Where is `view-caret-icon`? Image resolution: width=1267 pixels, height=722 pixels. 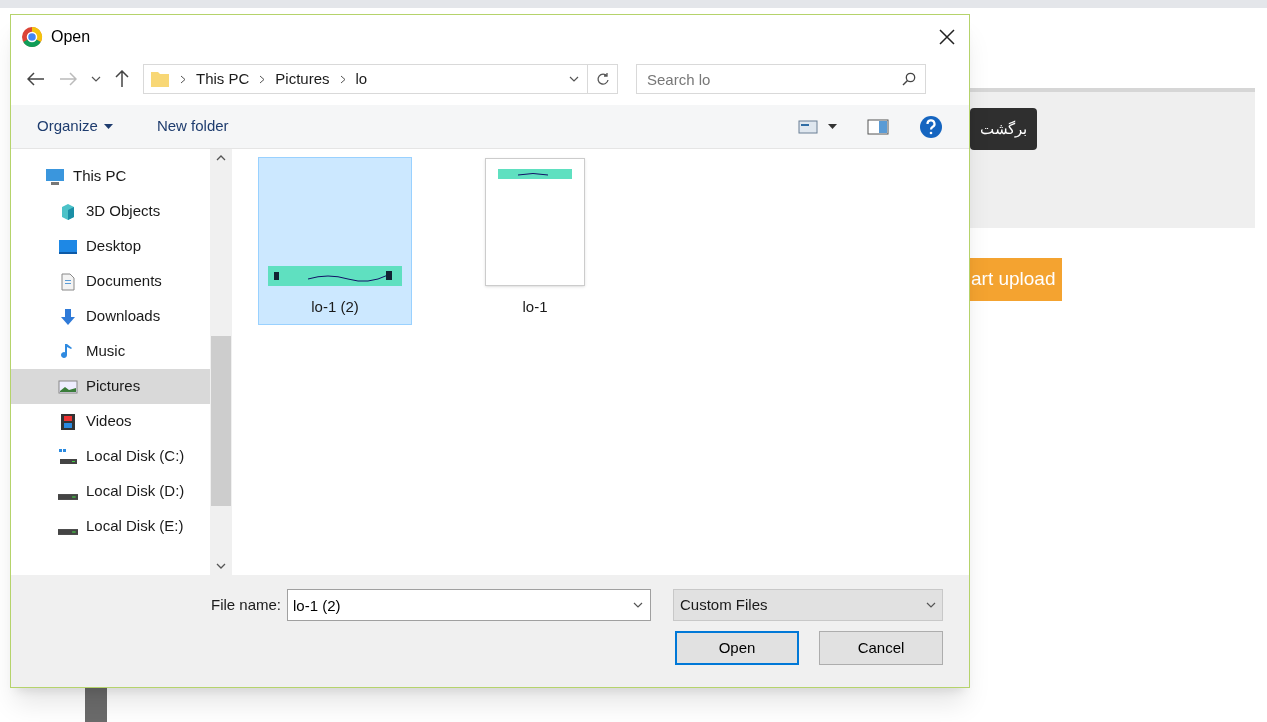 view-caret-icon is located at coordinates (832, 126).